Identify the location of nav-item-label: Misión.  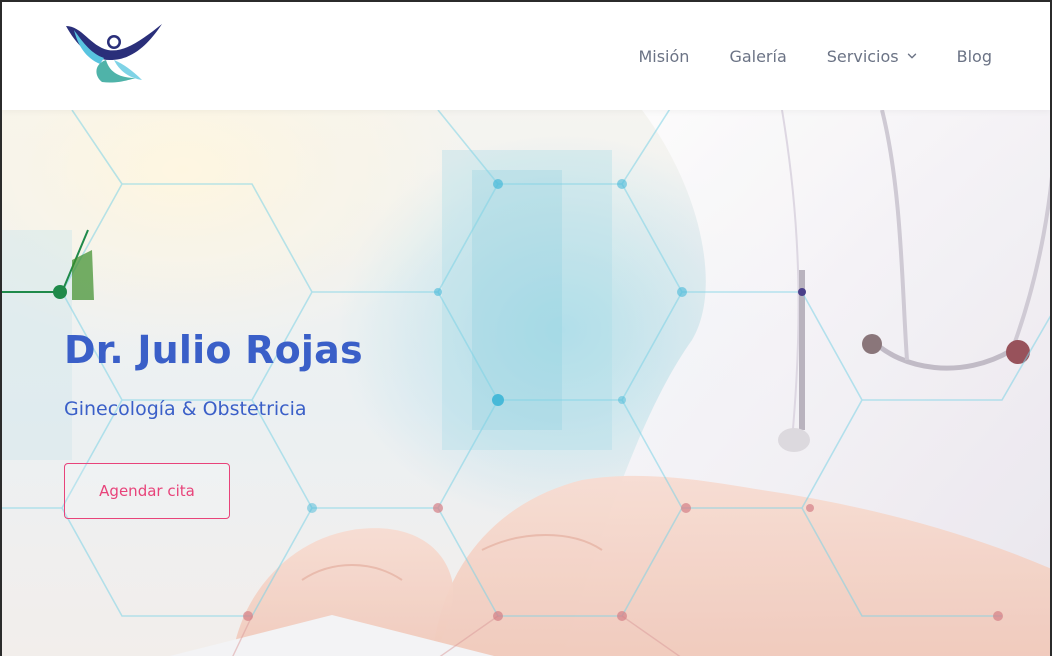
(664, 56).